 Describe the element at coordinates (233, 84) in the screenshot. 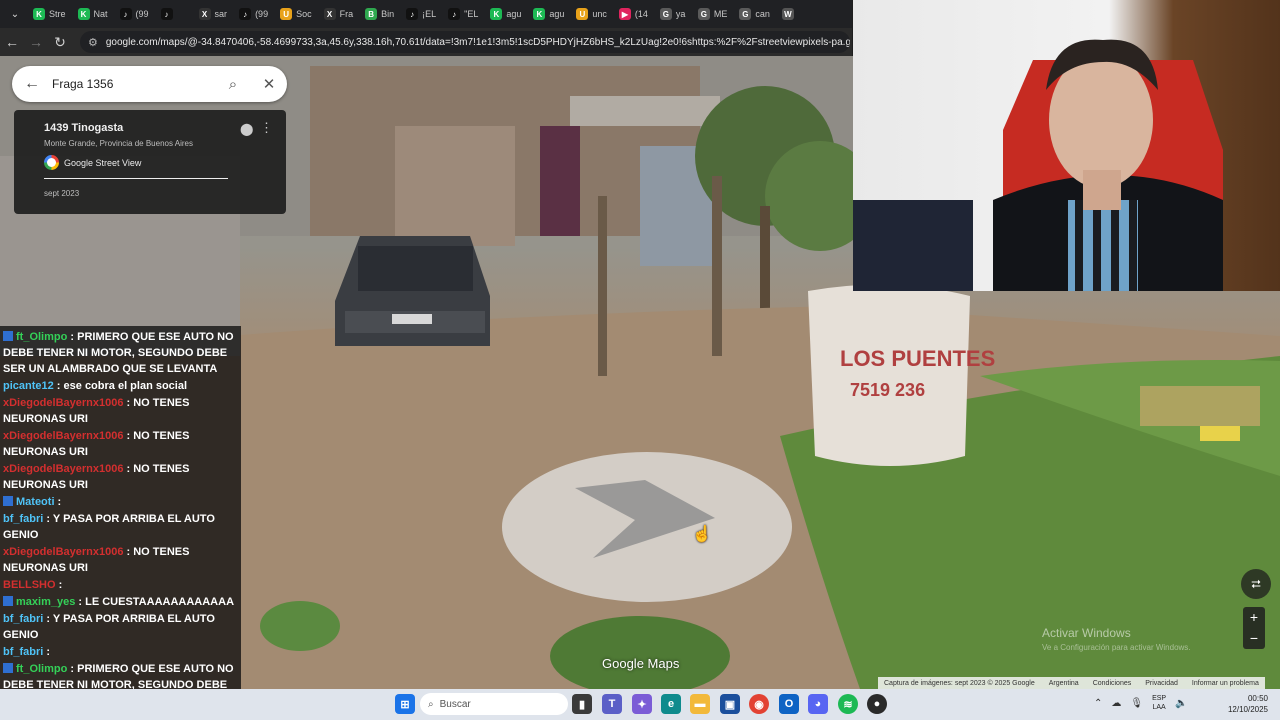

I see `search-icon: ⌕` at that location.